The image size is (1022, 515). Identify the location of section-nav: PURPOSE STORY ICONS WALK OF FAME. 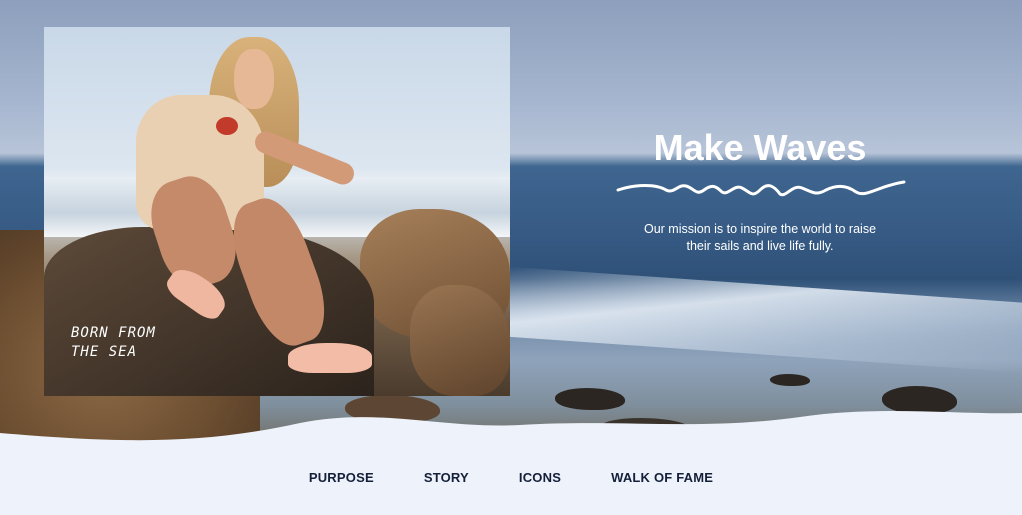
(511, 482).